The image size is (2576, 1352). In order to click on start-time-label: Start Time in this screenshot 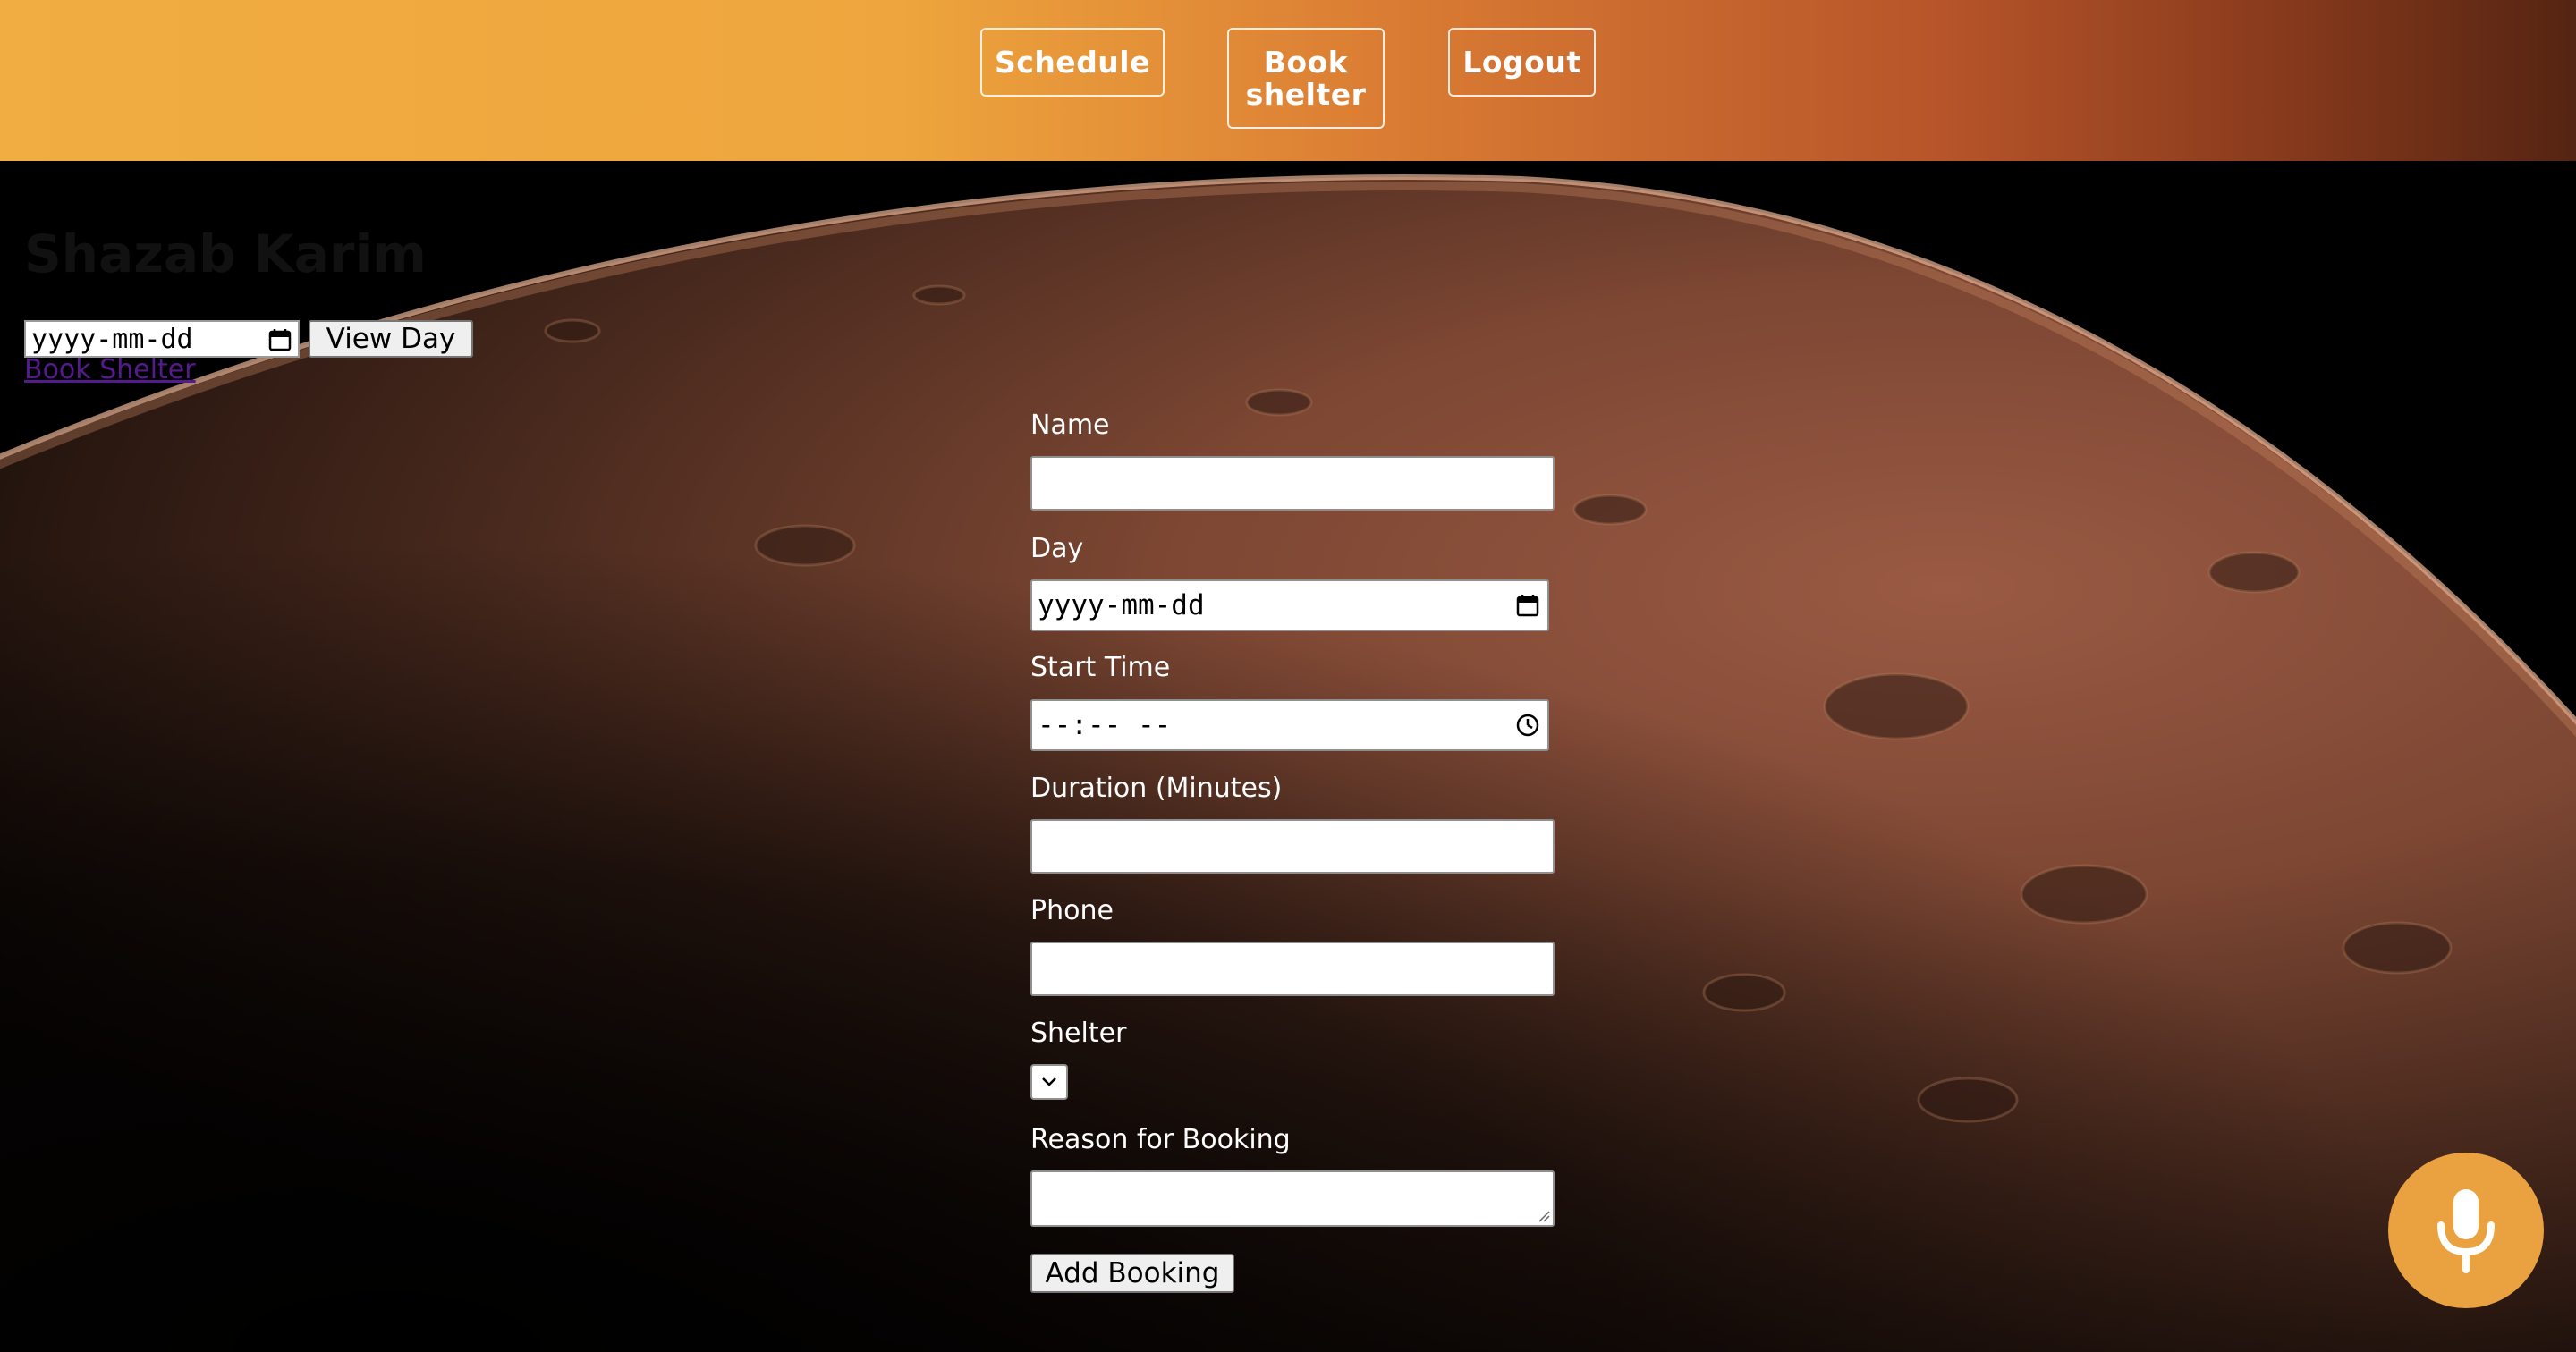, I will do `click(1100, 667)`.